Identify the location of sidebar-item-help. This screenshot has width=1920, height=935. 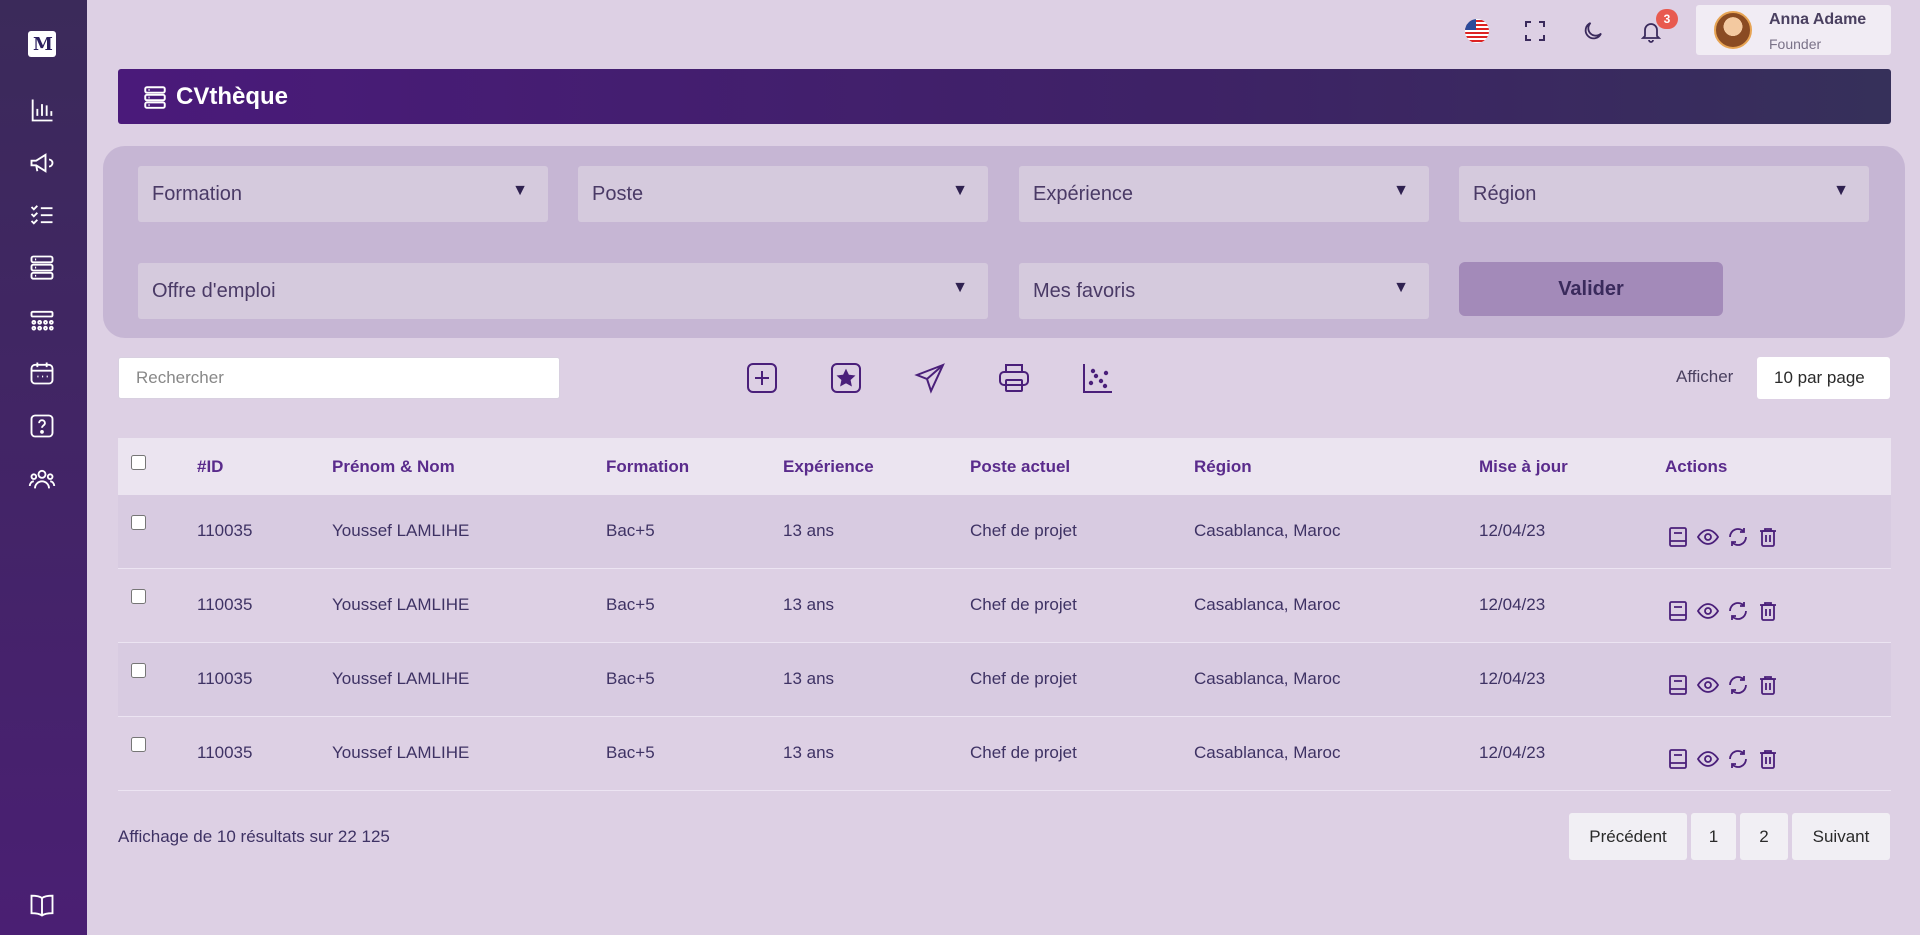
(42, 426).